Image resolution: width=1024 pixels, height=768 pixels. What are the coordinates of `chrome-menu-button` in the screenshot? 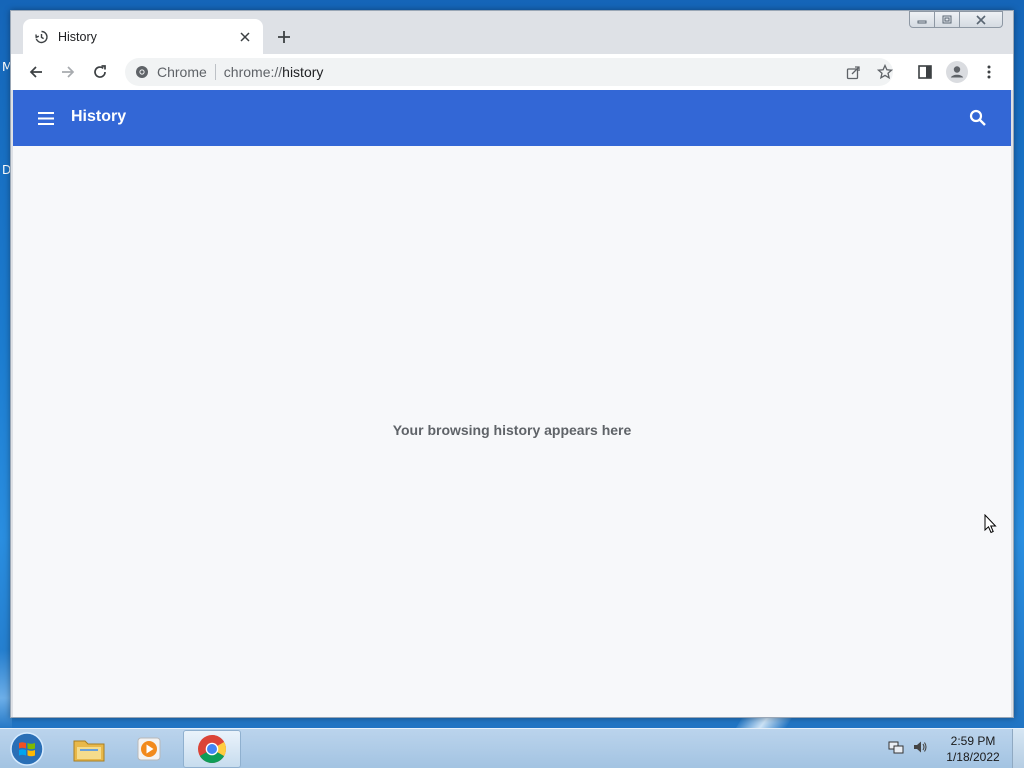 It's located at (989, 72).